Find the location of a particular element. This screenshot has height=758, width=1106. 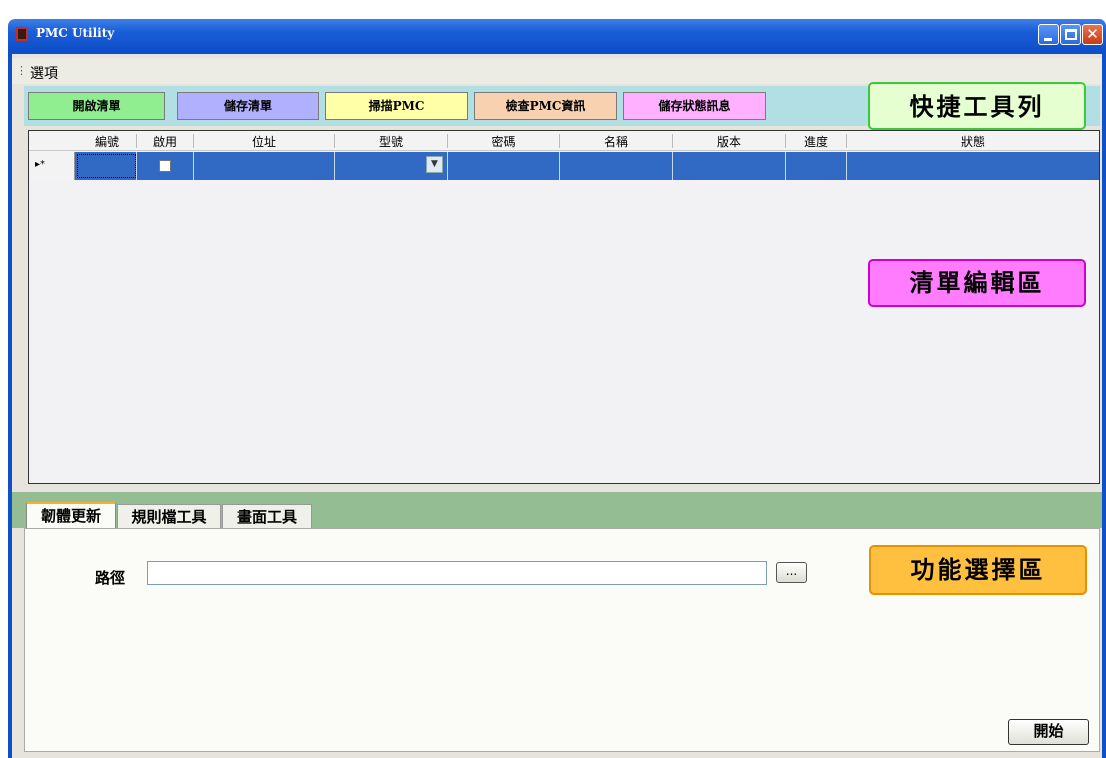

column-header-progress: 進度 is located at coordinates (816, 141).